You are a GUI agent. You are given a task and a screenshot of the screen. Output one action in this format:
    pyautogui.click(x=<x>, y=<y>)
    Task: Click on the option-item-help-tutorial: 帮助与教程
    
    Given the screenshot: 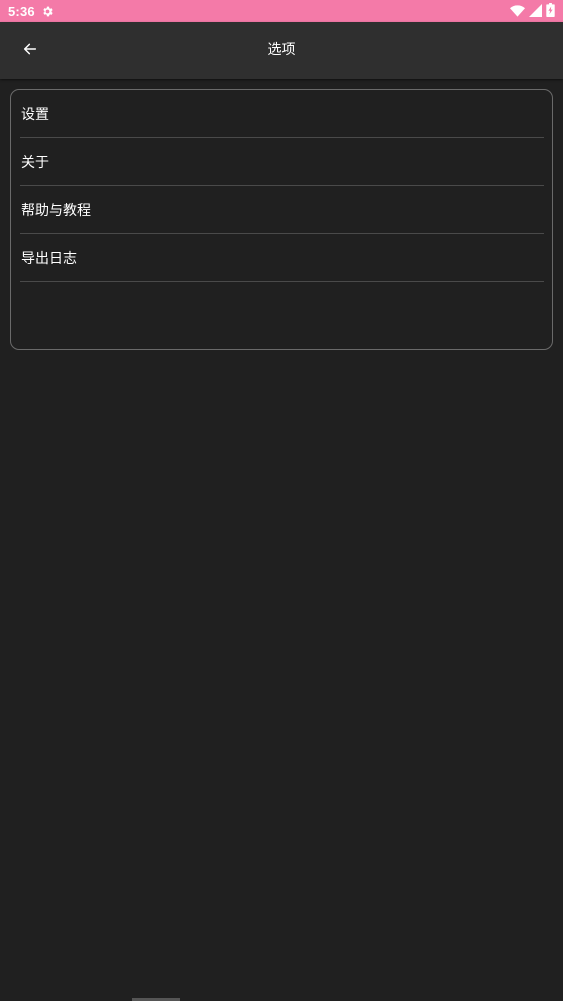 What is the action you would take?
    pyautogui.click(x=282, y=210)
    